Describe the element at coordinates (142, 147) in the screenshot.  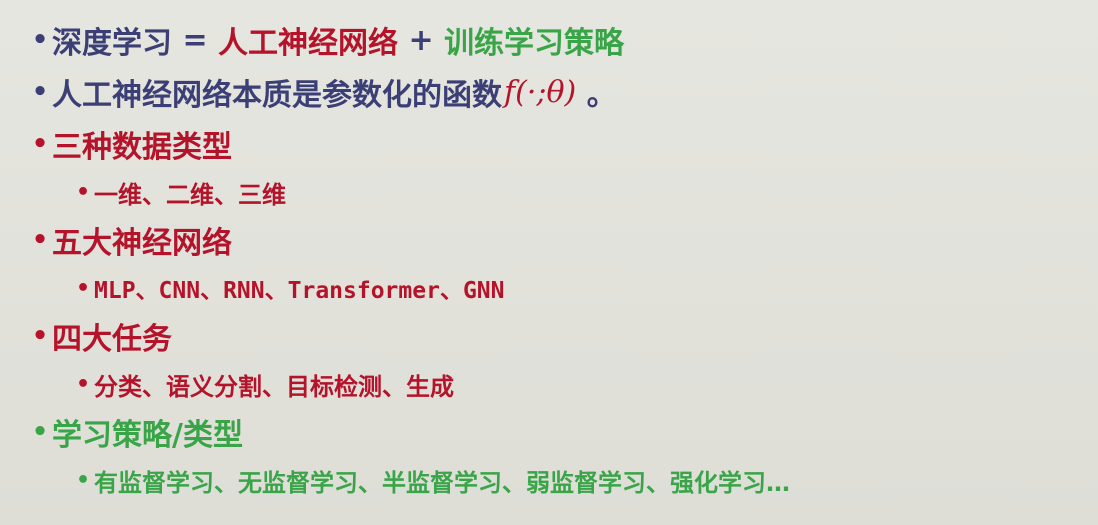
I see `heading-text: 三种数据类型` at that location.